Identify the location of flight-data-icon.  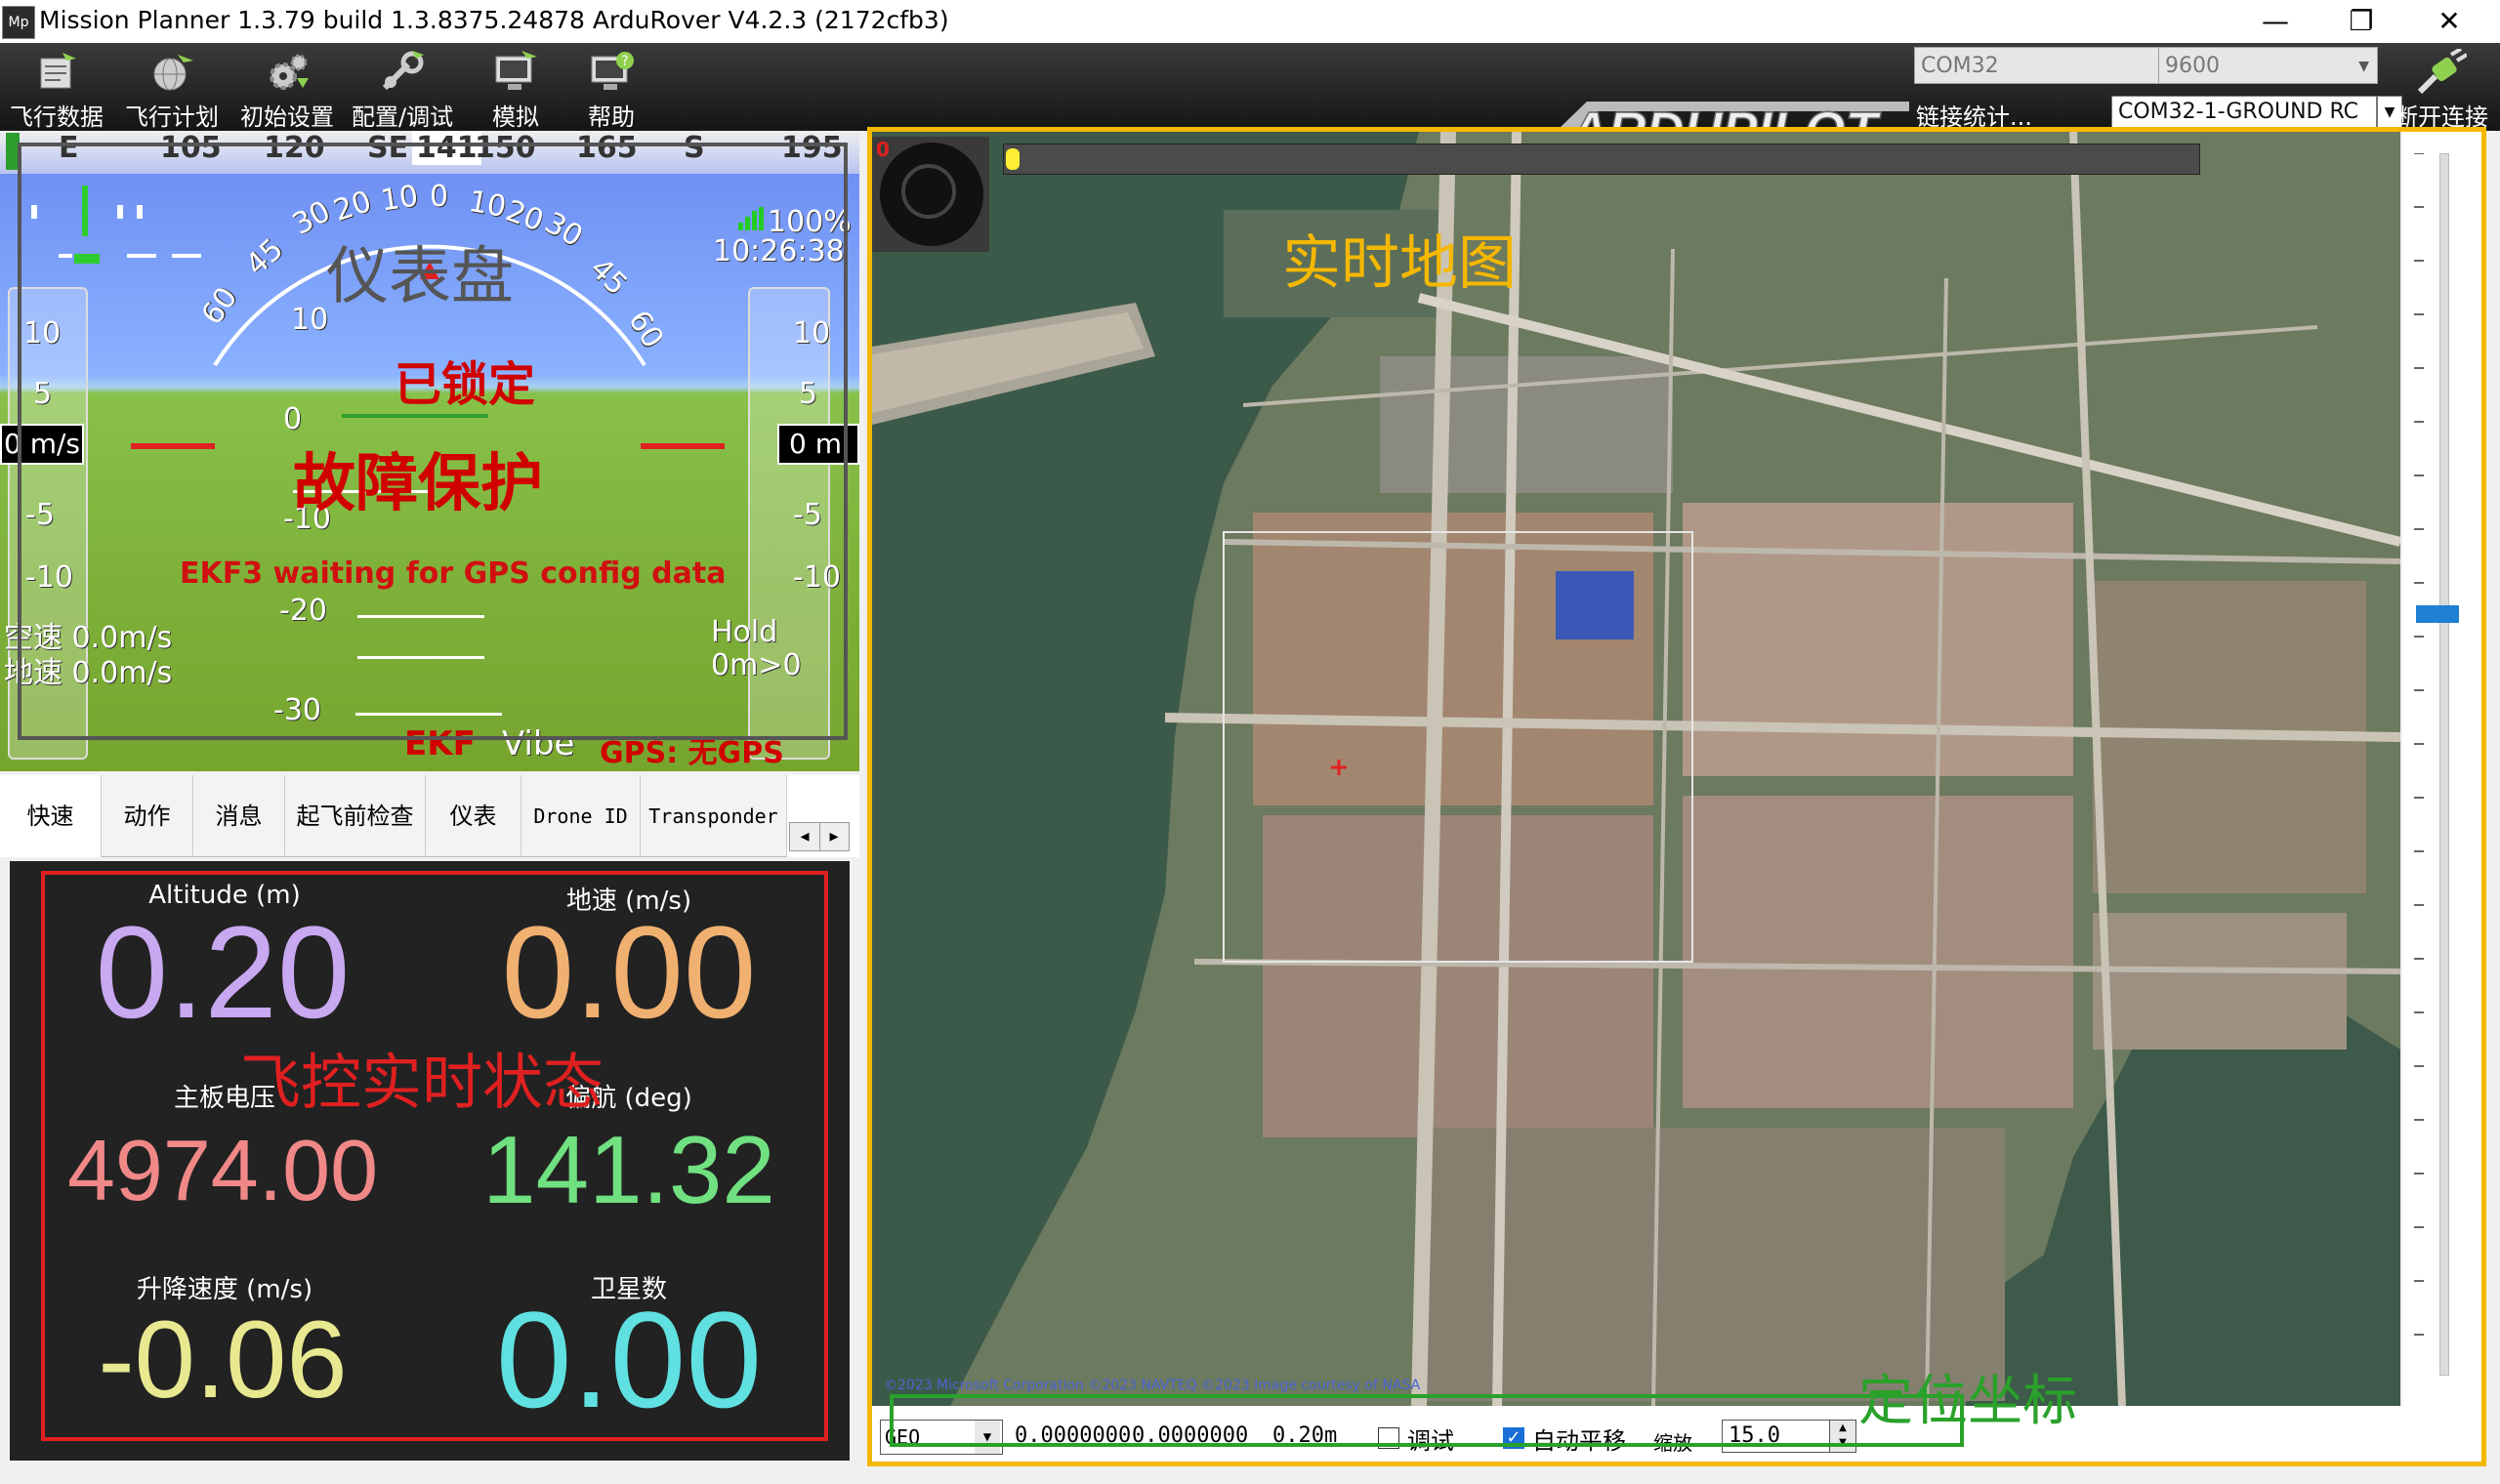
(58, 71).